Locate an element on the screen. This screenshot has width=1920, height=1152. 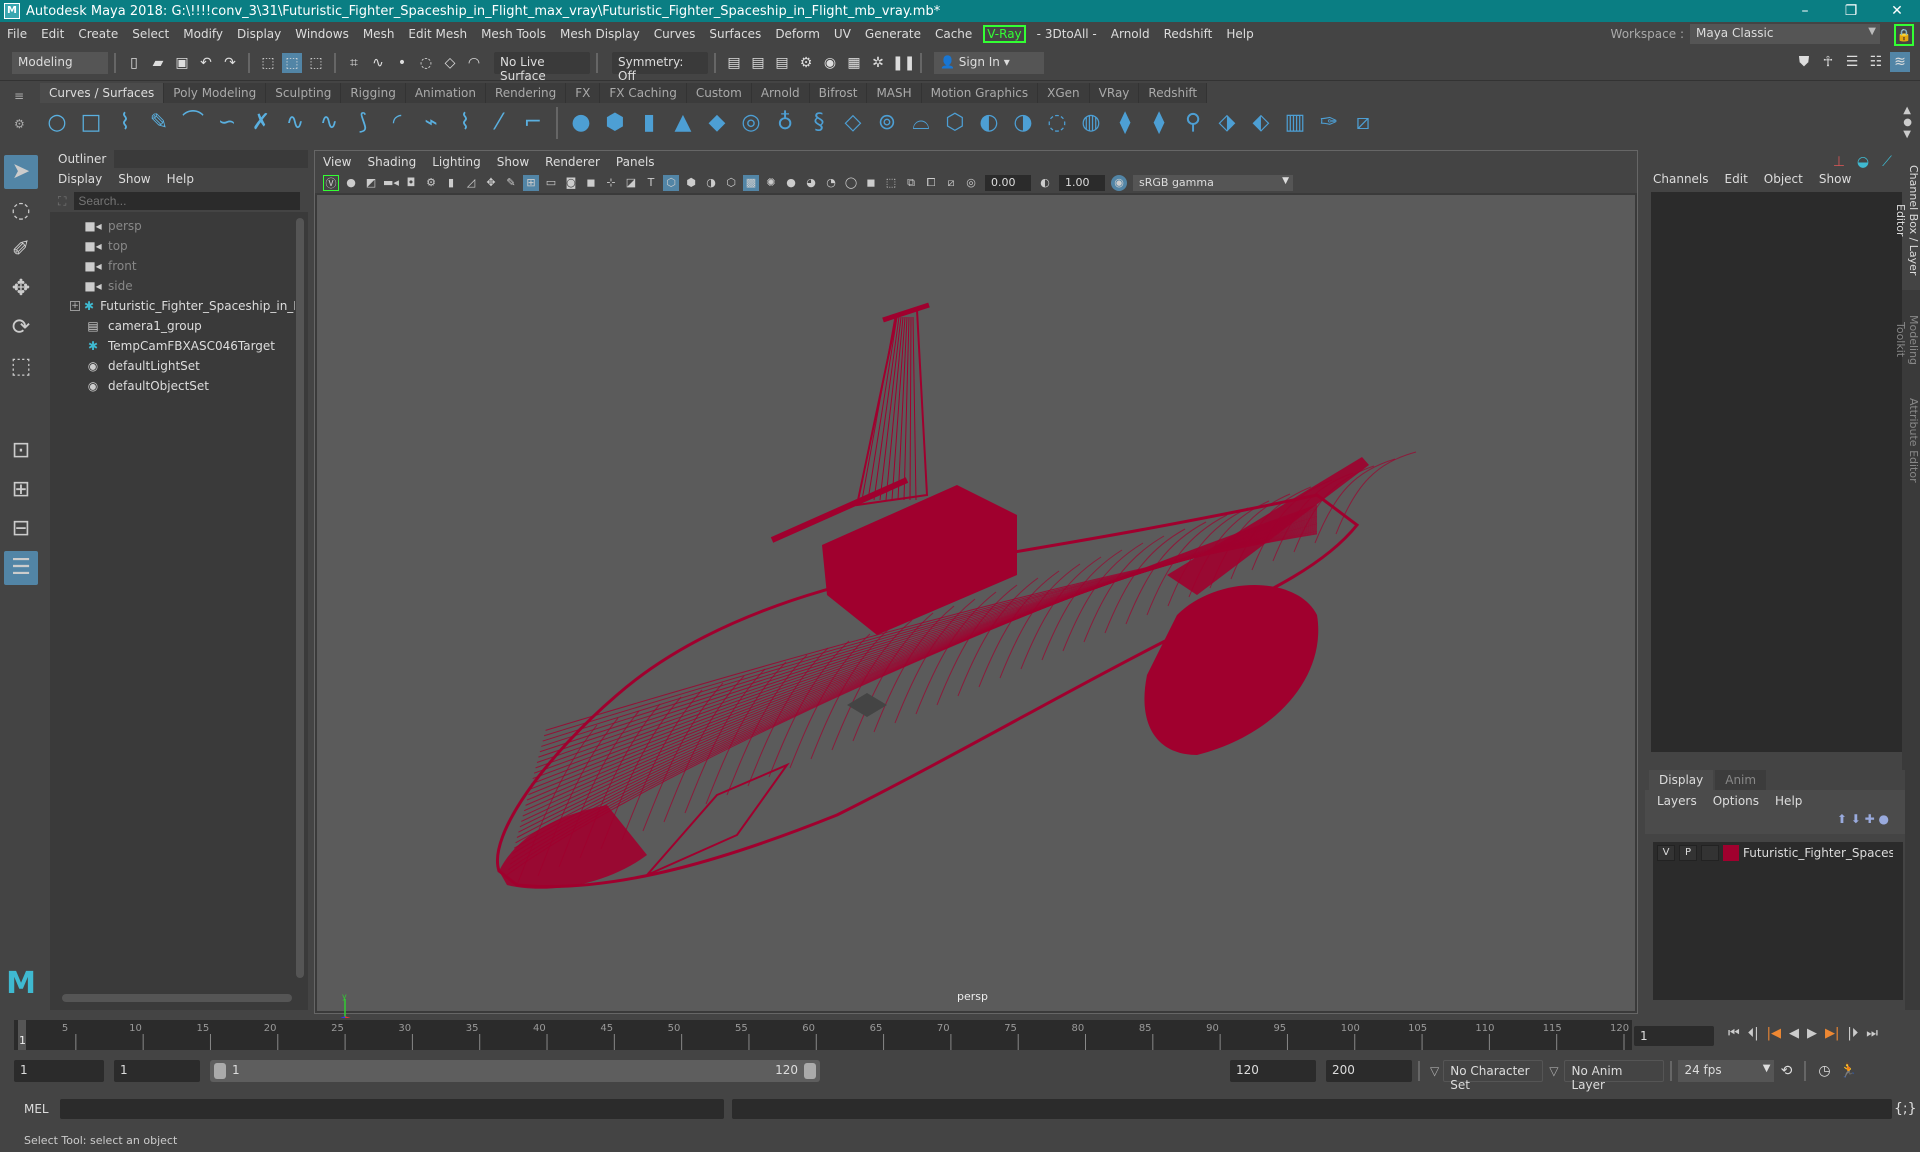
symmetry-dropdown: Symmetry: Off is located at coordinates (660, 67).